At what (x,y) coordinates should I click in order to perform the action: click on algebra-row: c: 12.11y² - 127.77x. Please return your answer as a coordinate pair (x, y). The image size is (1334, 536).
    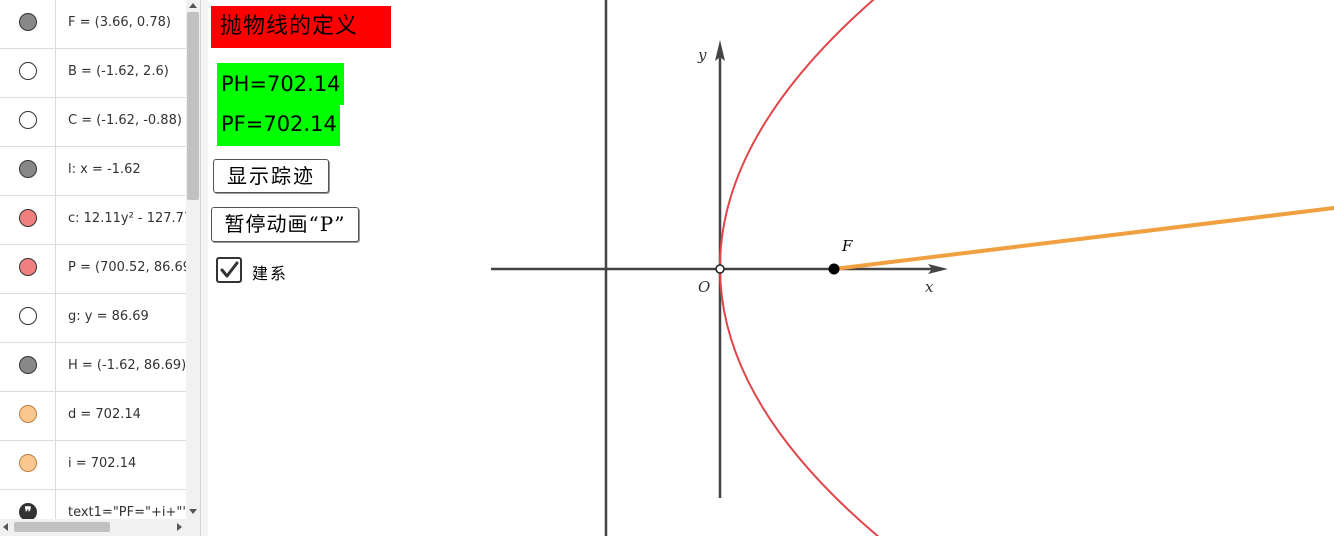
    Looking at the image, I should click on (100, 220).